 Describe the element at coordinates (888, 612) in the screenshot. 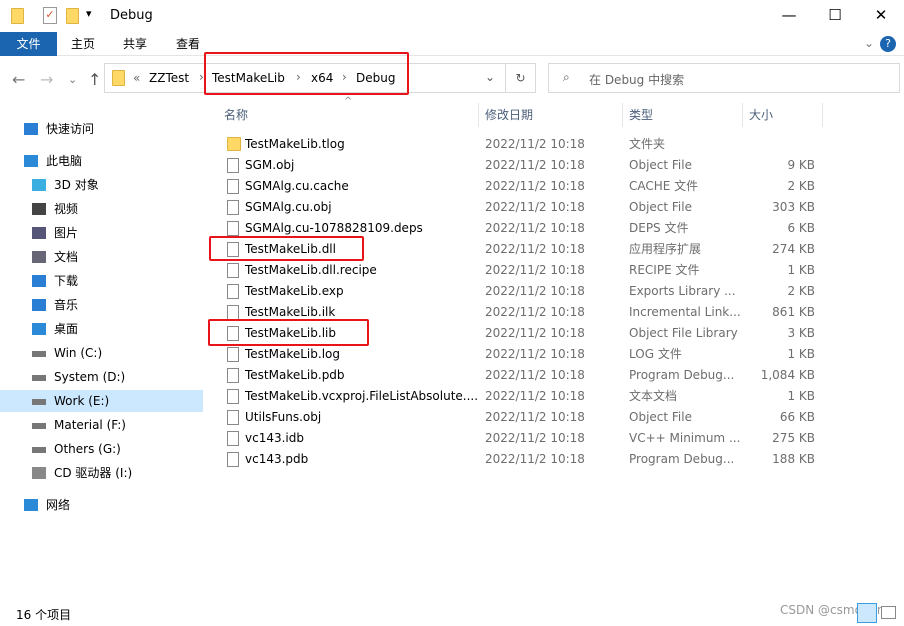

I see `large-icons-view-button` at that location.